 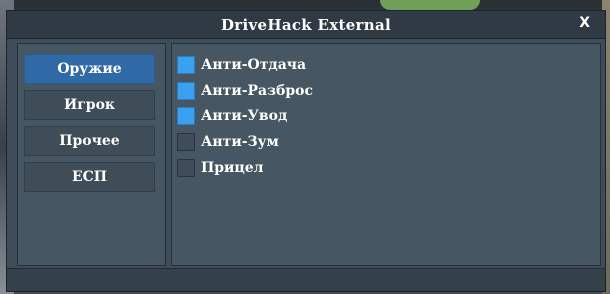 What do you see at coordinates (186, 142) in the screenshot?
I see `checkbox-anti-zoom` at bounding box center [186, 142].